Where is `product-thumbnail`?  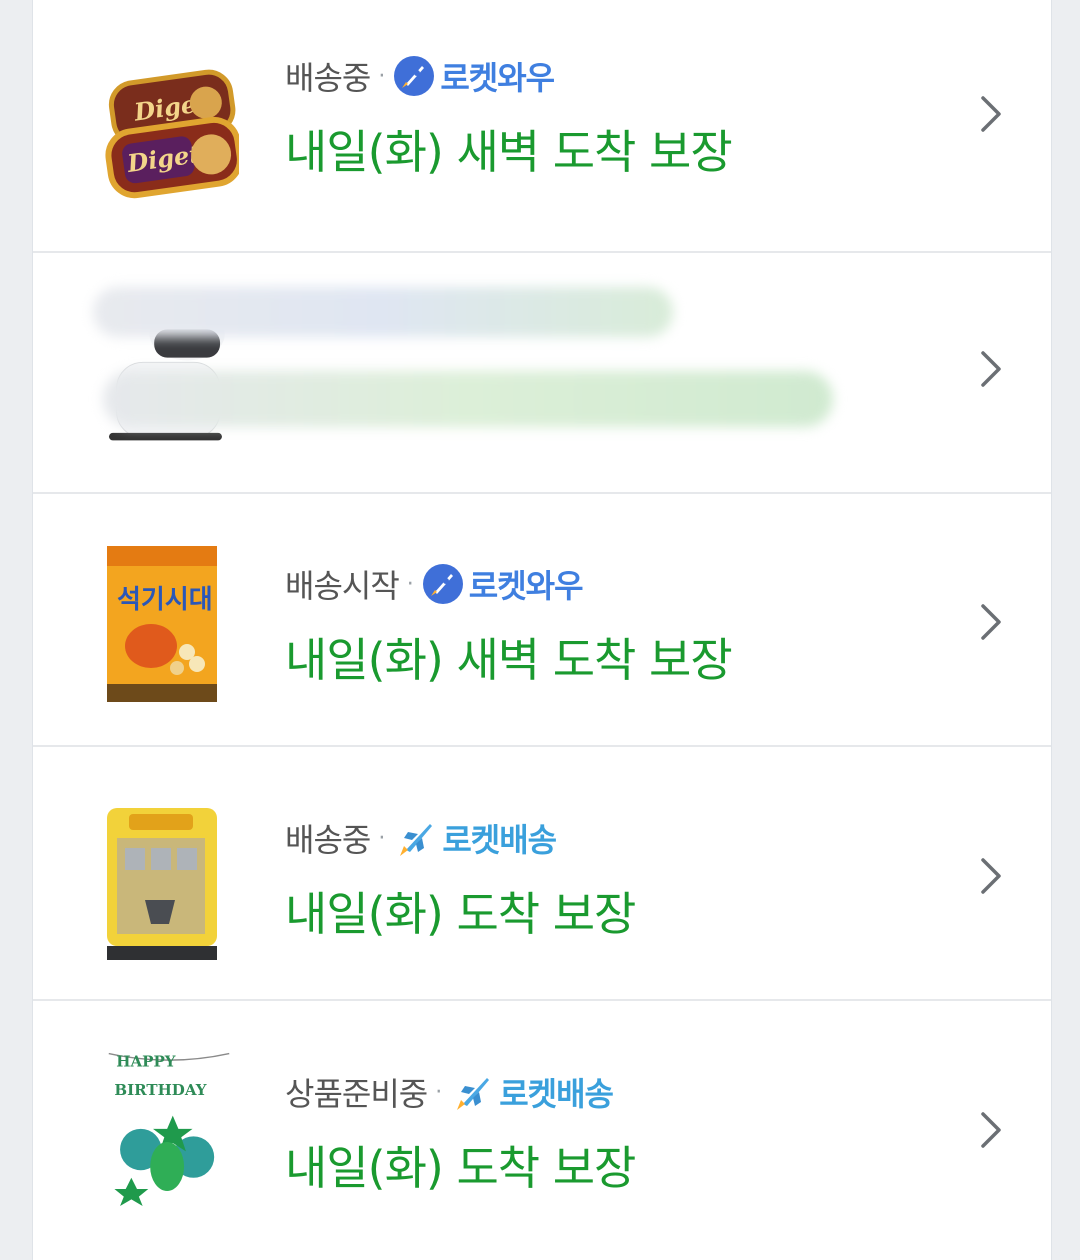
product-thumbnail is located at coordinates (162, 884).